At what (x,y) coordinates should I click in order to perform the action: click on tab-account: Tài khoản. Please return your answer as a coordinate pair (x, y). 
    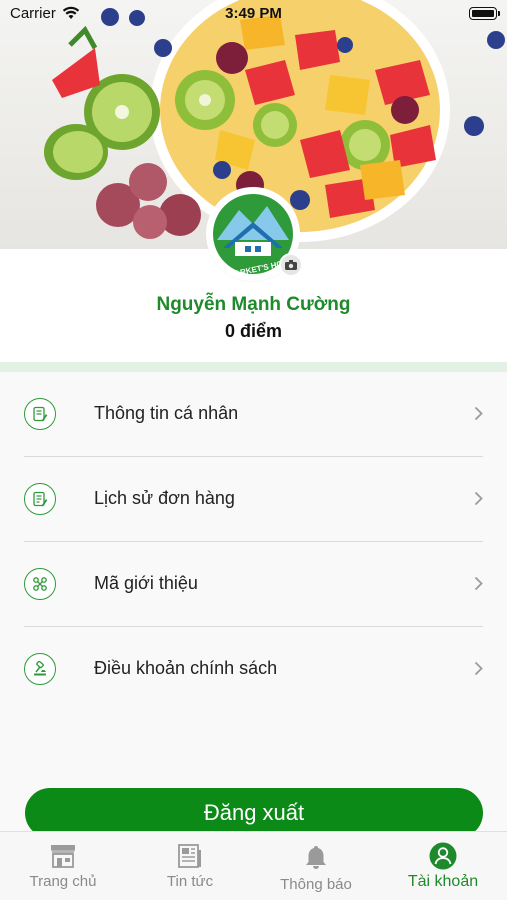
    Looking at the image, I should click on (443, 866).